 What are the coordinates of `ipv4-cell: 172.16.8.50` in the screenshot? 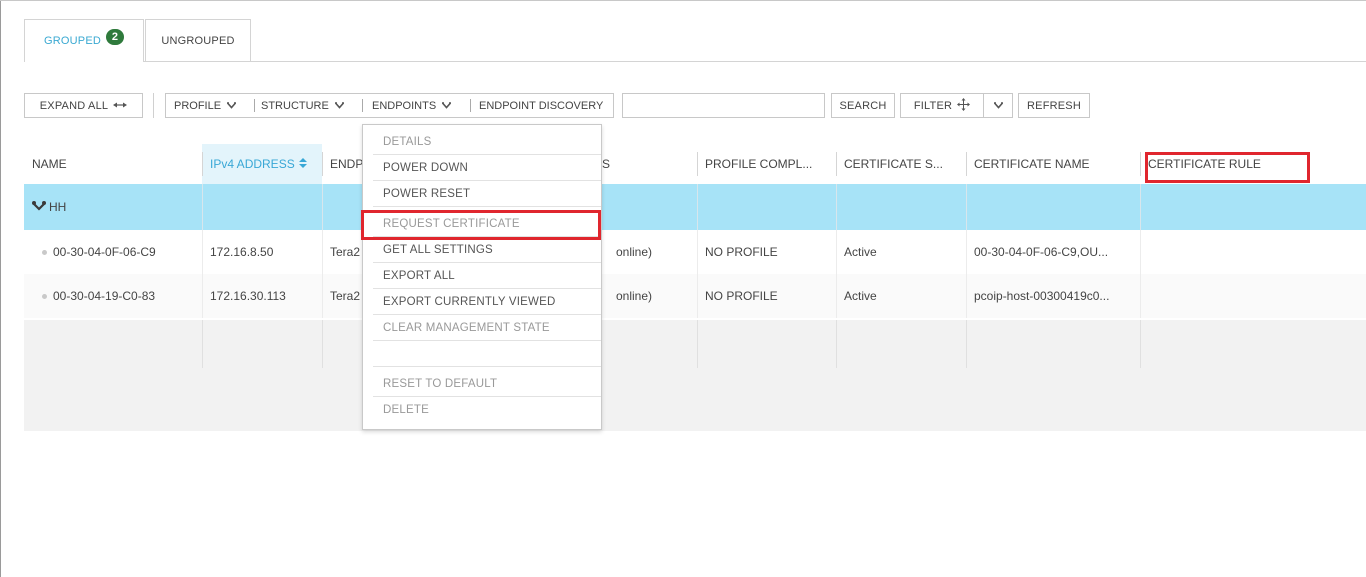 It's located at (242, 252).